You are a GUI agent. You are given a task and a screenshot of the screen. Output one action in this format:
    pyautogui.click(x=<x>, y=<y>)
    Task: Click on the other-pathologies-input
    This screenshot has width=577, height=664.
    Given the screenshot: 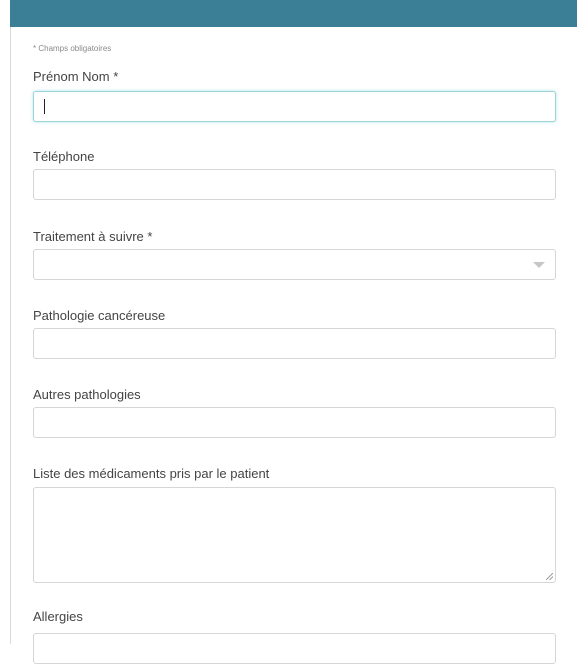 What is the action you would take?
    pyautogui.click(x=294, y=422)
    